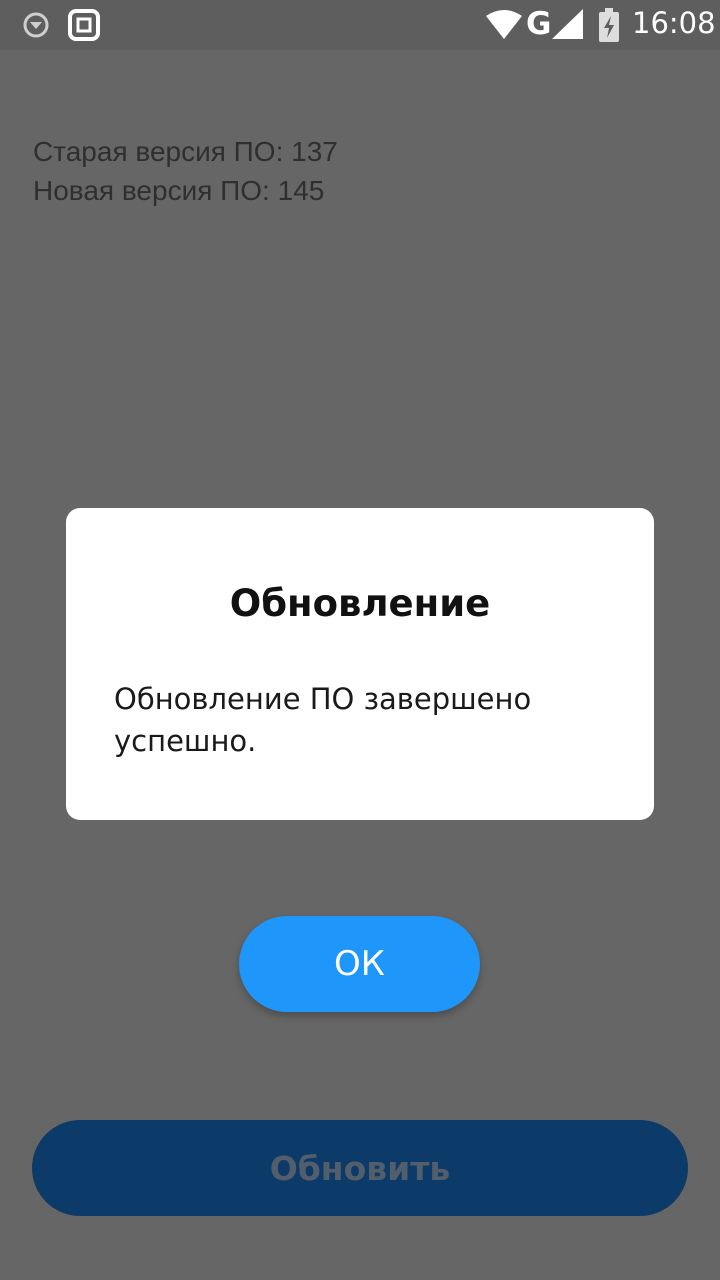  I want to click on download-icon, so click(36, 25).